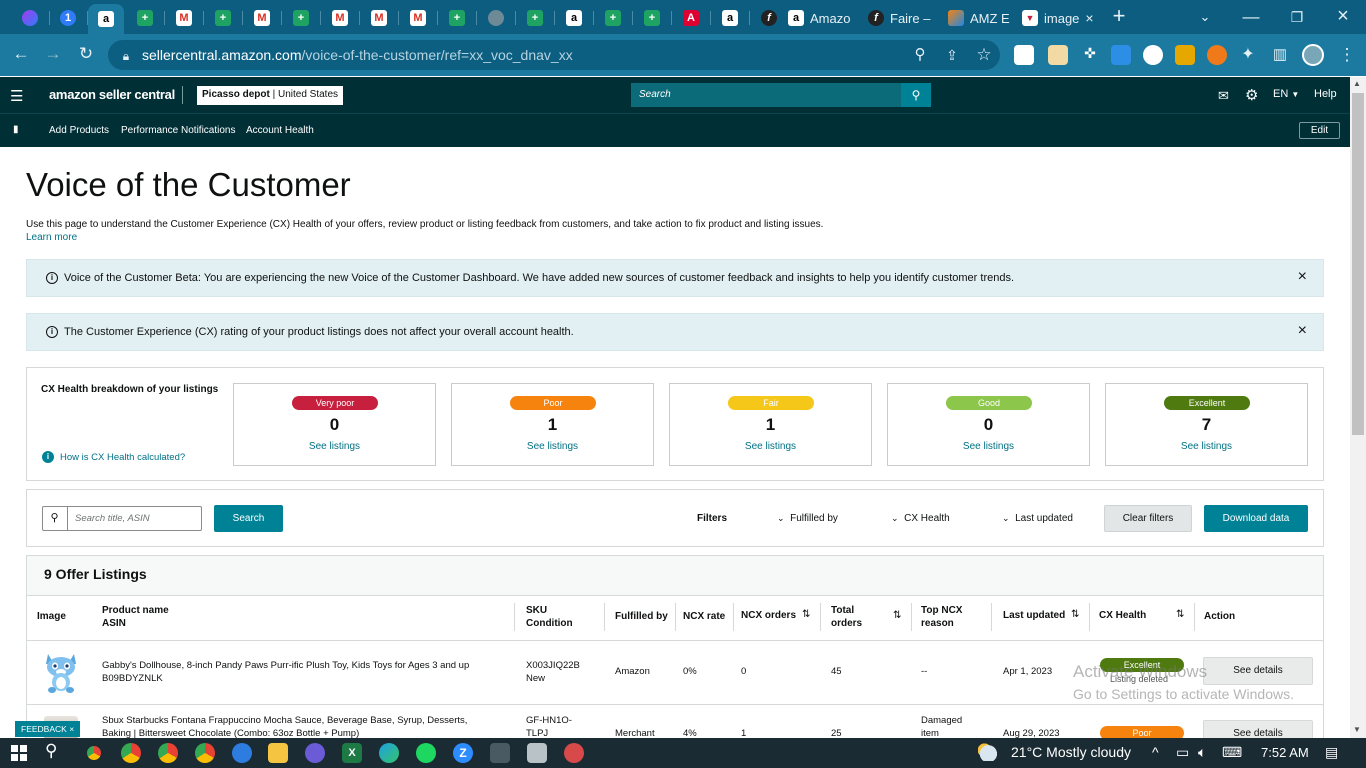 This screenshot has height=768, width=1366. Describe the element at coordinates (53, 54) in the screenshot. I see `forward-arrow-icon: →` at that location.